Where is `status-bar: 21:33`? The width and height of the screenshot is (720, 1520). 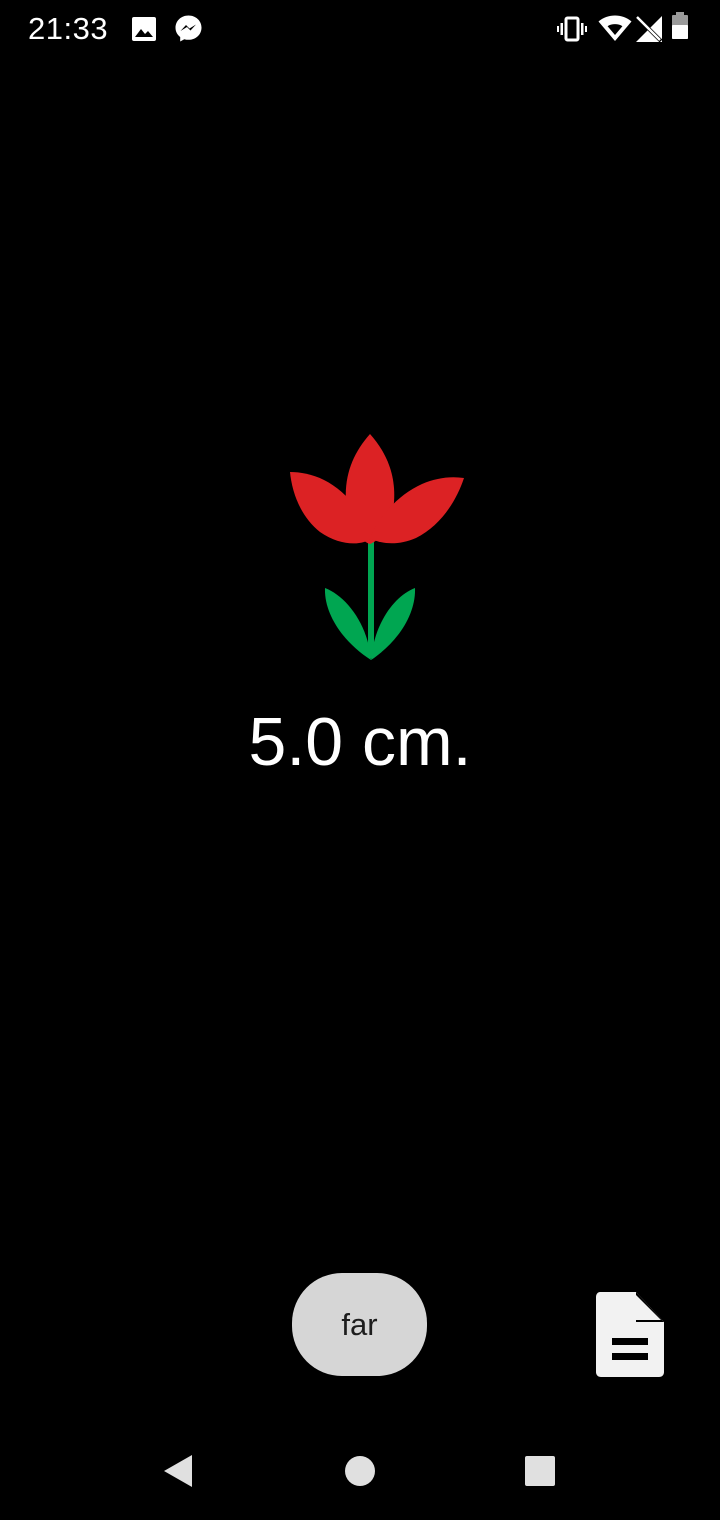
status-bar: 21:33 is located at coordinates (360, 29).